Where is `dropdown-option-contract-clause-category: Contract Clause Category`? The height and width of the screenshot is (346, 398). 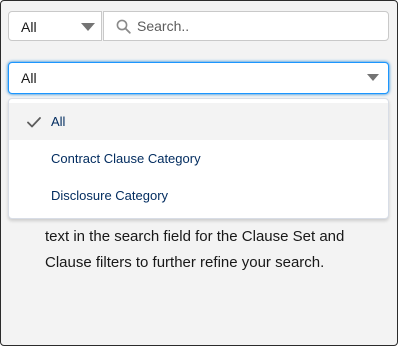
dropdown-option-contract-clause-category: Contract Clause Category is located at coordinates (198, 158).